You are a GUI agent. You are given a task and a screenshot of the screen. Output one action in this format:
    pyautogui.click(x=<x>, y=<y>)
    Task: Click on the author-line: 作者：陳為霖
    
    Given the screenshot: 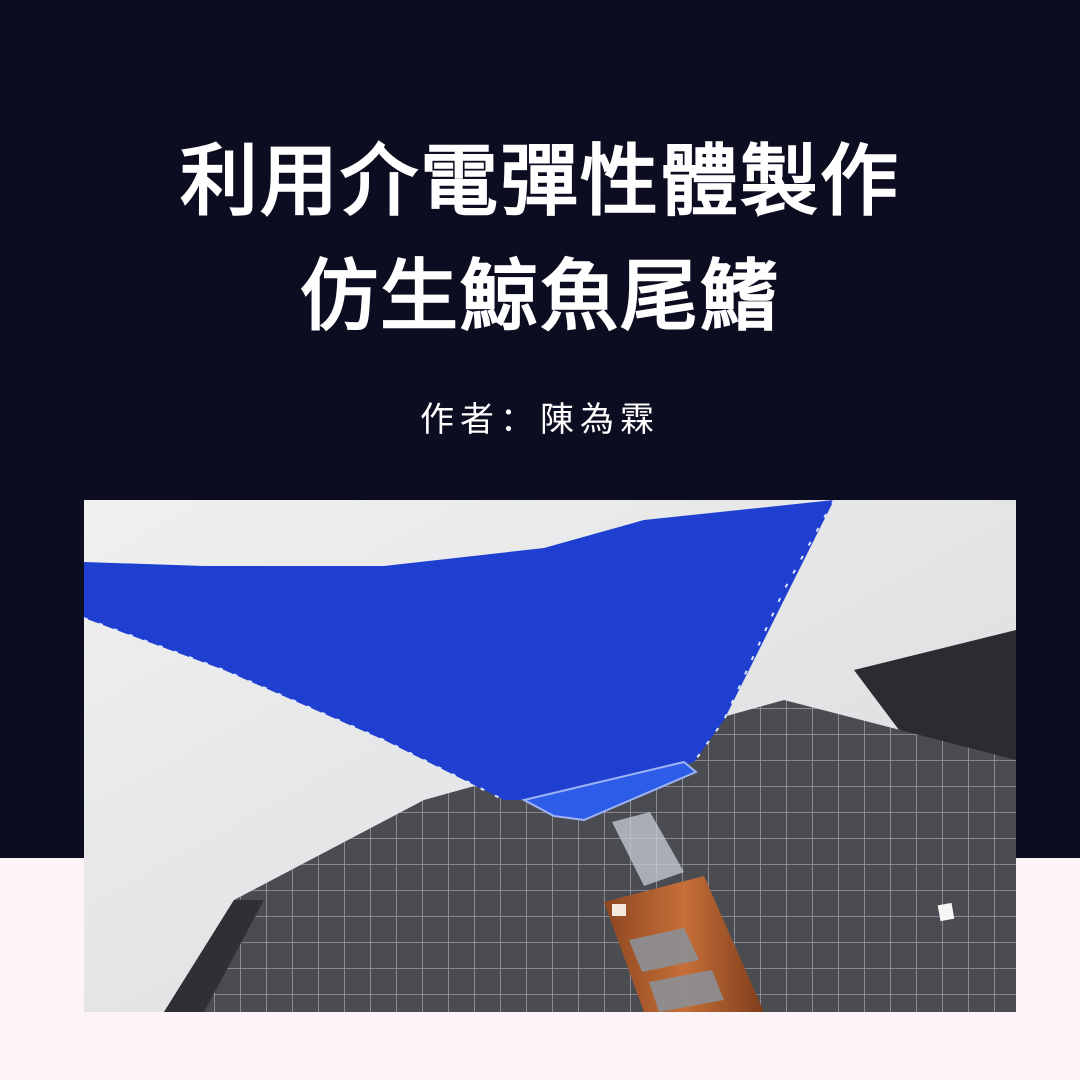 What is the action you would take?
    pyautogui.click(x=540, y=420)
    